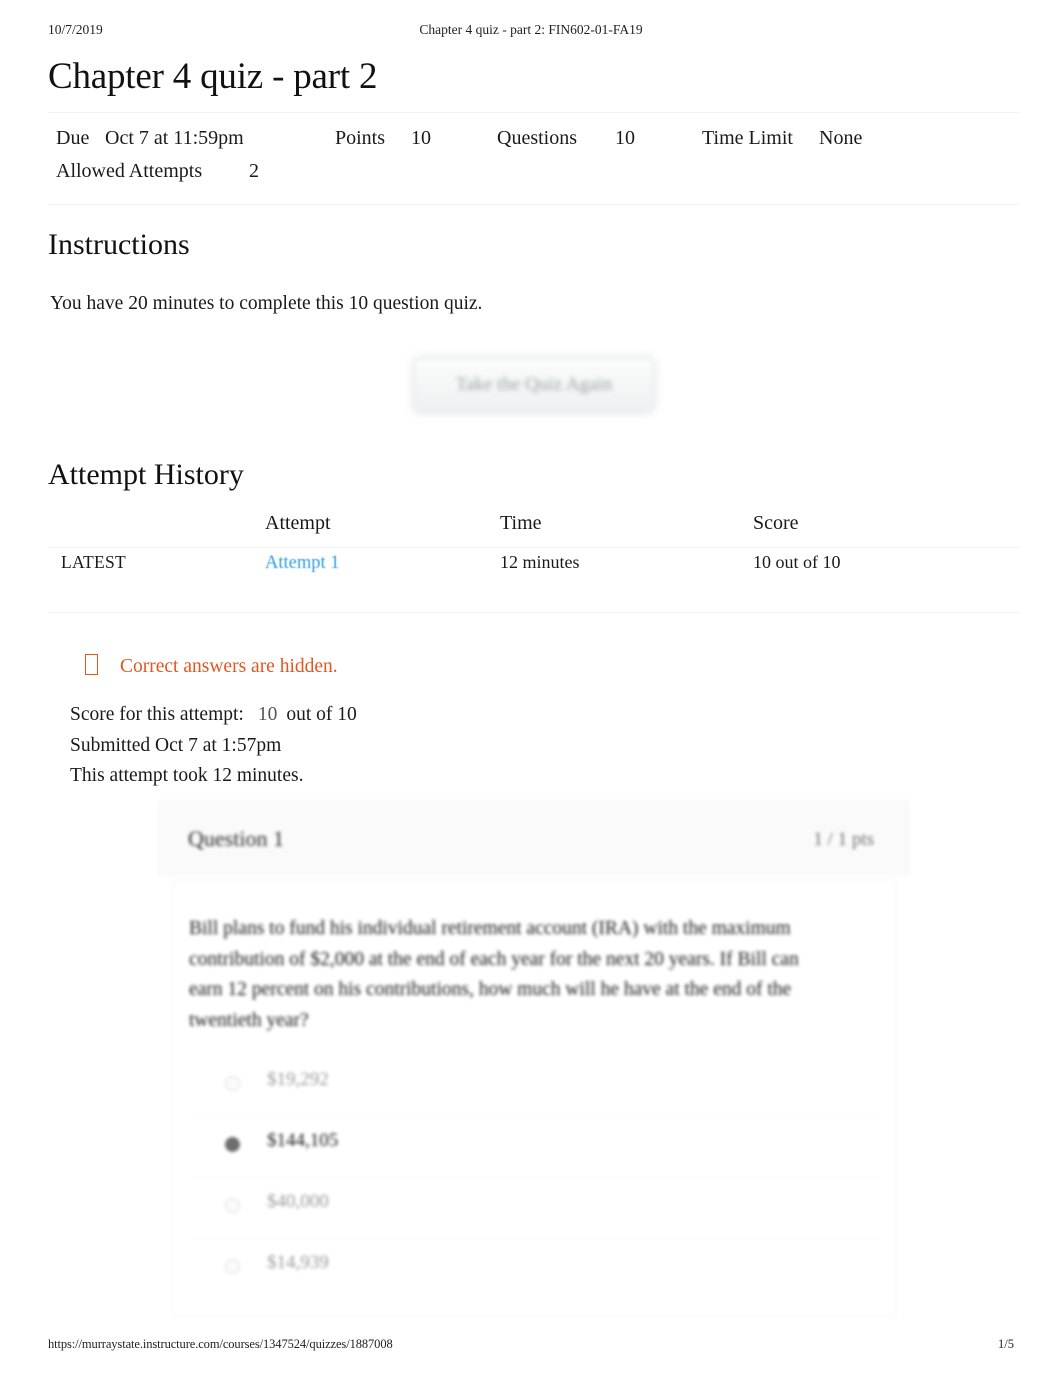 Image resolution: width=1062 pixels, height=1377 pixels. What do you see at coordinates (536, 171) in the screenshot?
I see `quiz-details-row-2: Allowed Attempts 2` at bounding box center [536, 171].